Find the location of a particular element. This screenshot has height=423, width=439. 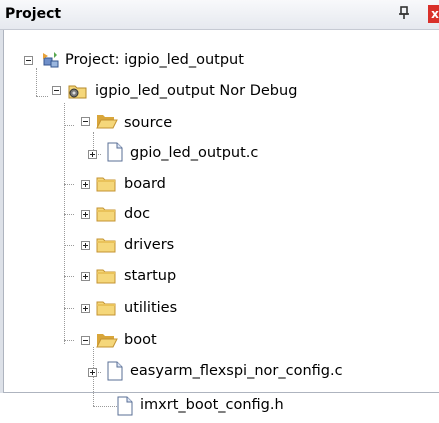

tree-node-label: boot is located at coordinates (140, 340).